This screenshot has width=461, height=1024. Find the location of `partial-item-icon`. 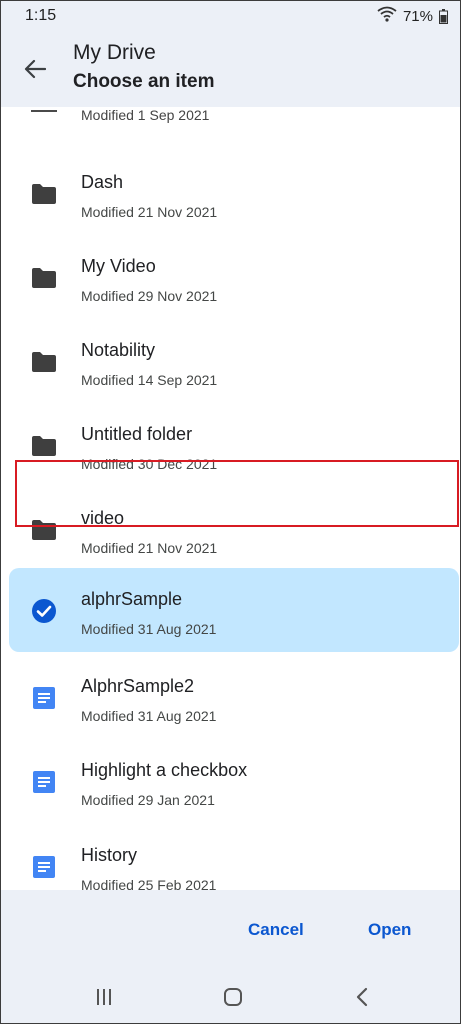

partial-item-icon is located at coordinates (44, 109).